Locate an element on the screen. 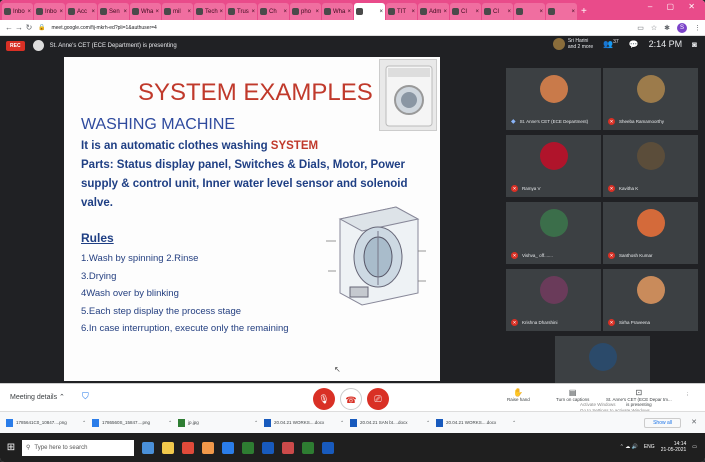 The height and width of the screenshot is (462, 705). camera-toggle-button: ⎚ is located at coordinates (378, 399).